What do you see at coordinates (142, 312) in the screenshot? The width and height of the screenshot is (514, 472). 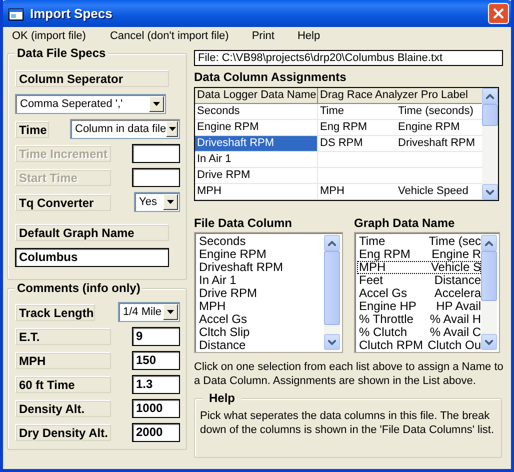 I see `dropdown-value: 1/4 Mile` at bounding box center [142, 312].